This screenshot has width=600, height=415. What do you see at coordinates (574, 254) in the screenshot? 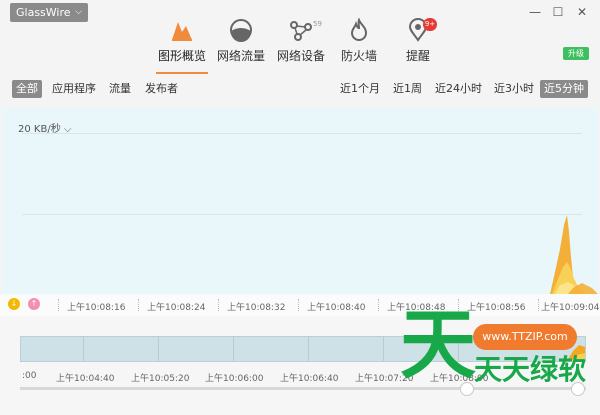
I see `traffic-spike-graph` at bounding box center [574, 254].